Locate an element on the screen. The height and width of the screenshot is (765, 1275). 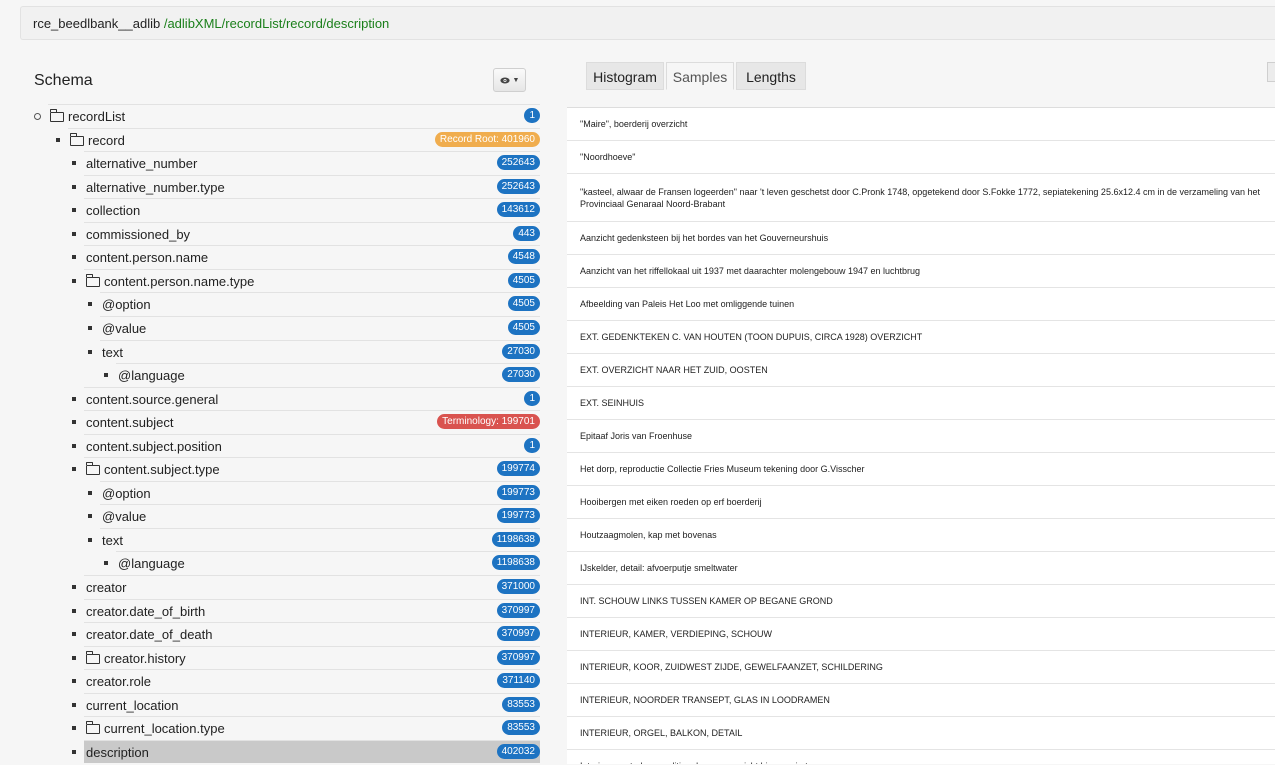
tree-node-name: @option is located at coordinates (126, 305).